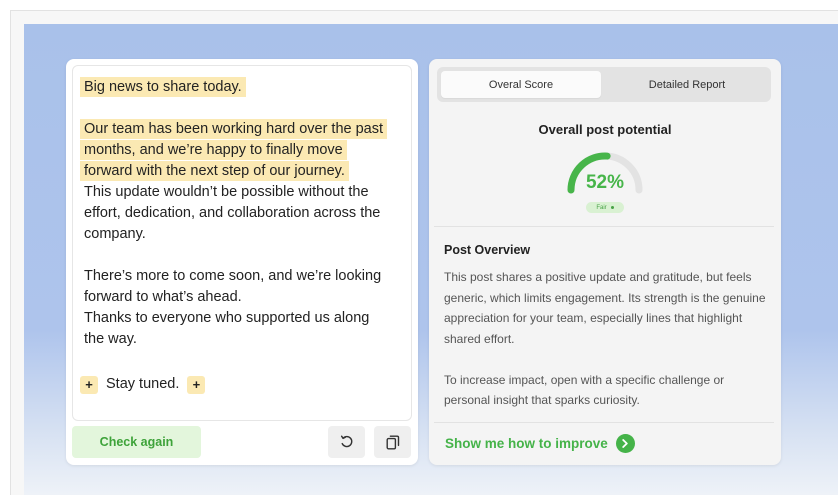  What do you see at coordinates (163, 297) in the screenshot?
I see `text-line: forward to what’s ahead.` at bounding box center [163, 297].